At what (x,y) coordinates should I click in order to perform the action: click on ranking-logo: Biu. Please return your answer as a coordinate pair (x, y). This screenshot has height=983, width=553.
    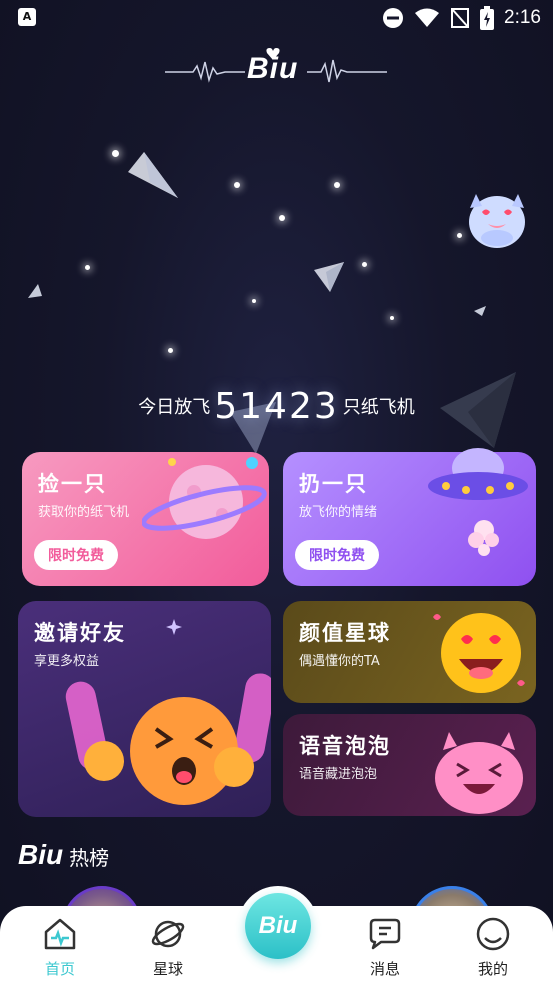
    Looking at the image, I should click on (41, 854).